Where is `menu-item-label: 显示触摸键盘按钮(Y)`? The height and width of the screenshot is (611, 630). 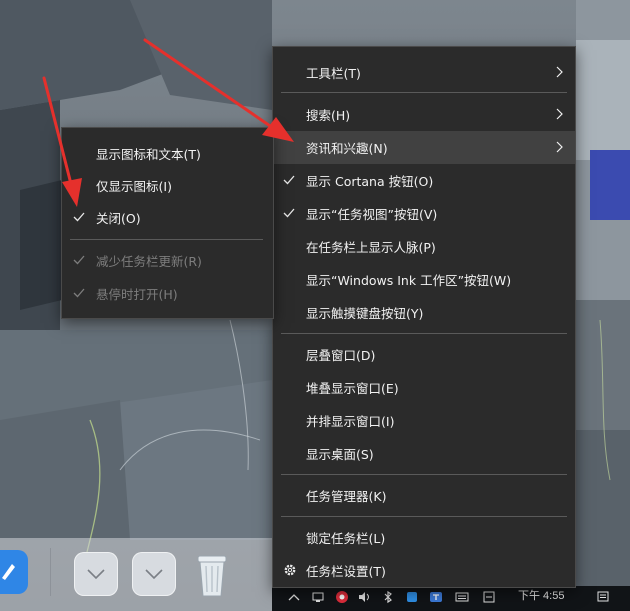
menu-item-label: 显示触摸键盘按钮(Y) is located at coordinates (365, 313).